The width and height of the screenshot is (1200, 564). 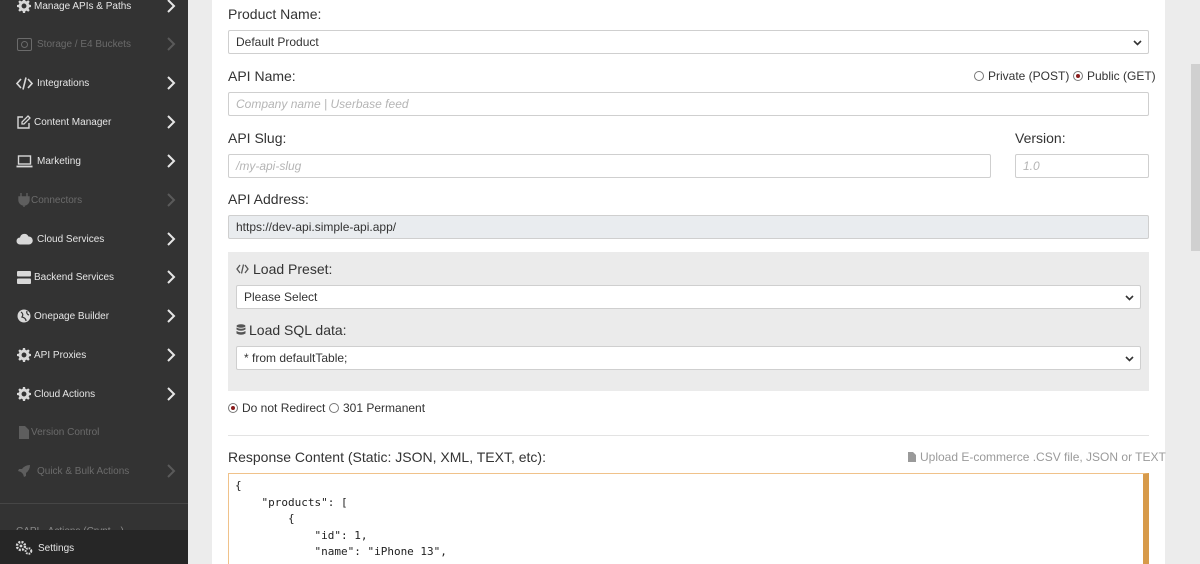 I want to click on redirect-301-radio: 301 Permanent, so click(x=377, y=408).